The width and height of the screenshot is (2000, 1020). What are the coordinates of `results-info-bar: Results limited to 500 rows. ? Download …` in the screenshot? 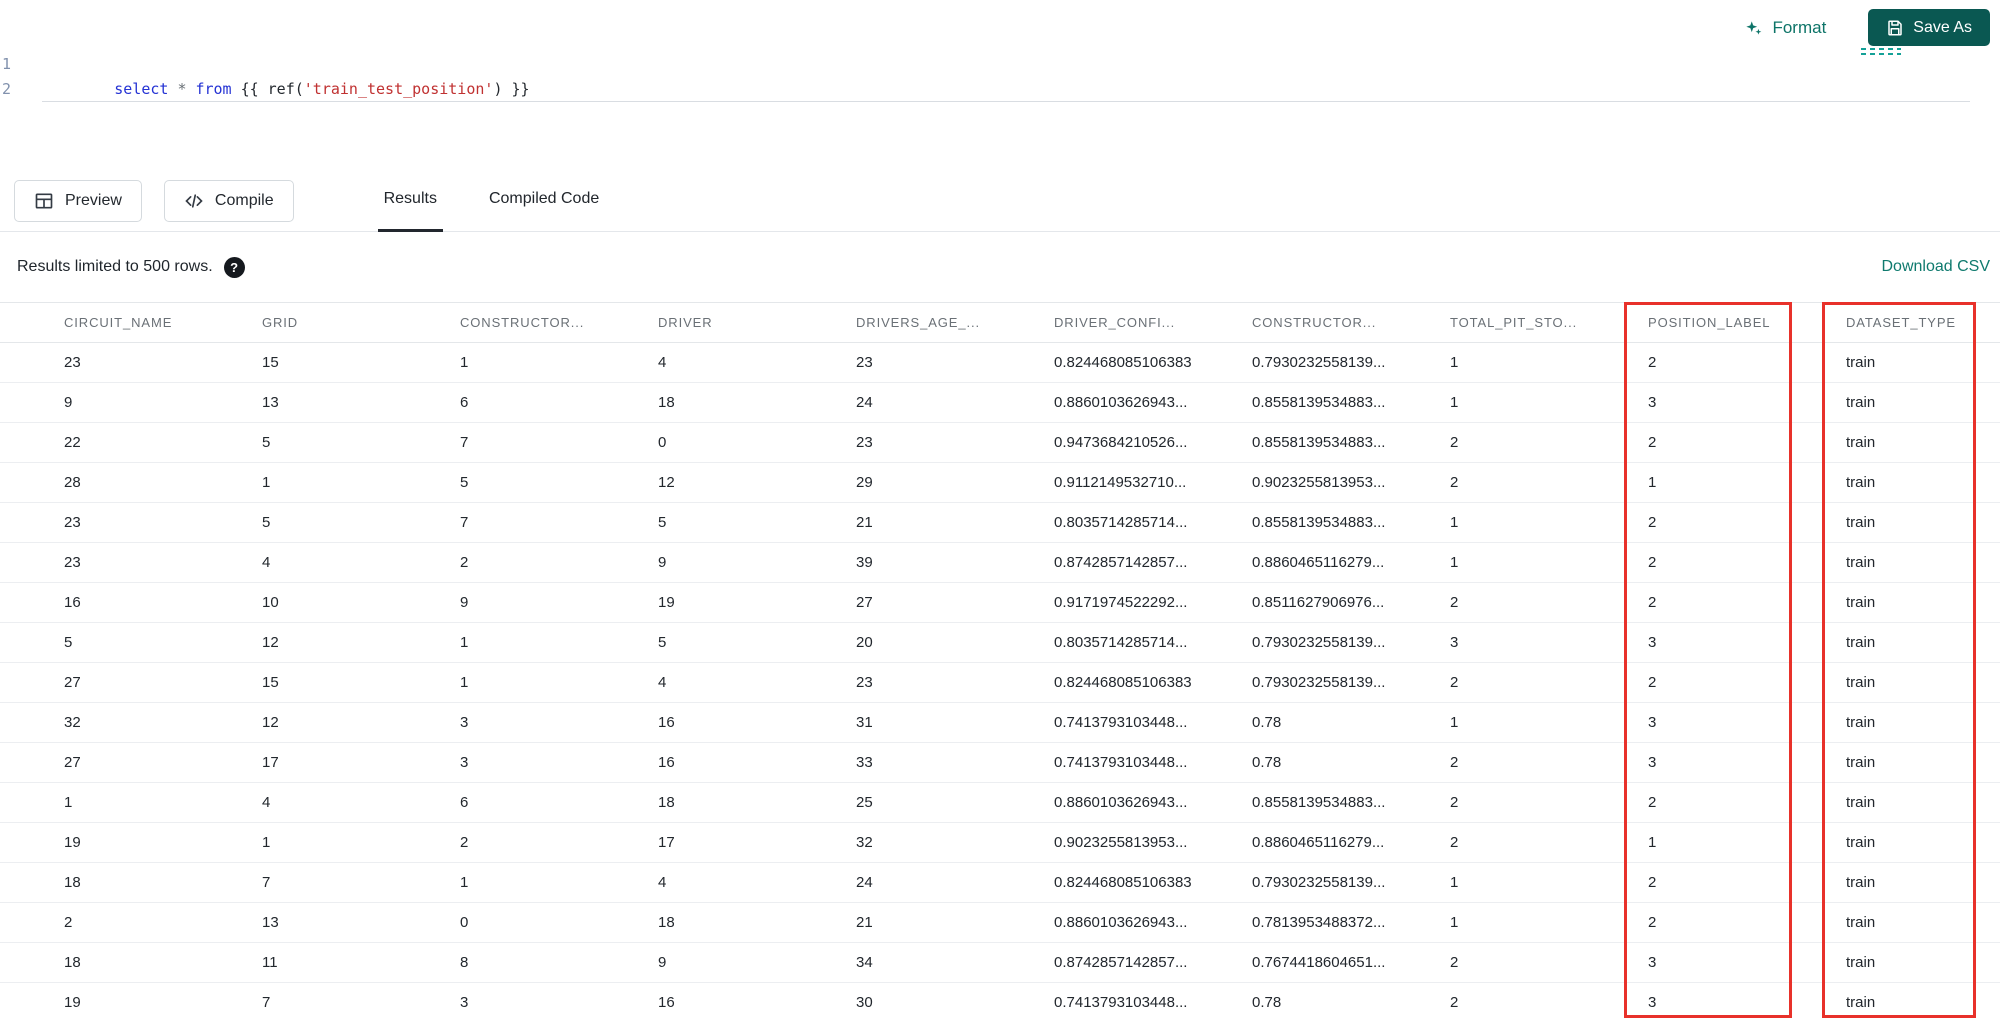 It's located at (1000, 267).